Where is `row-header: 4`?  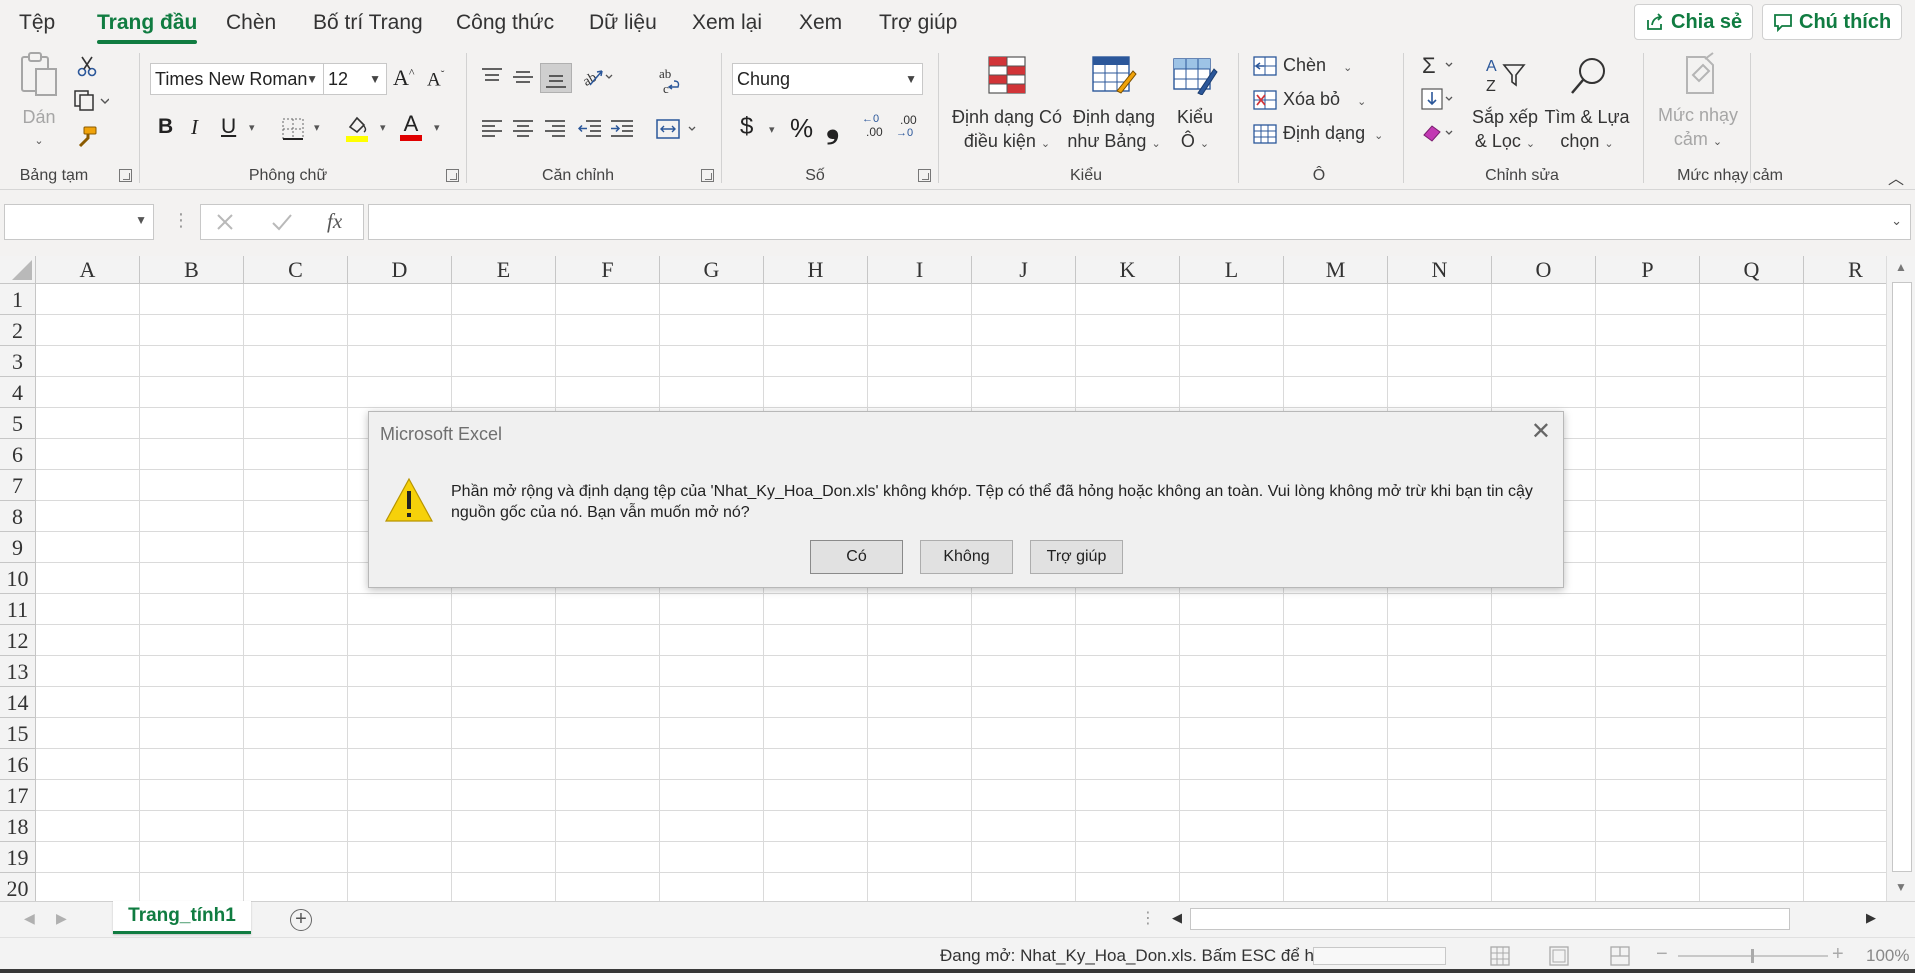
row-header: 4 is located at coordinates (18, 392).